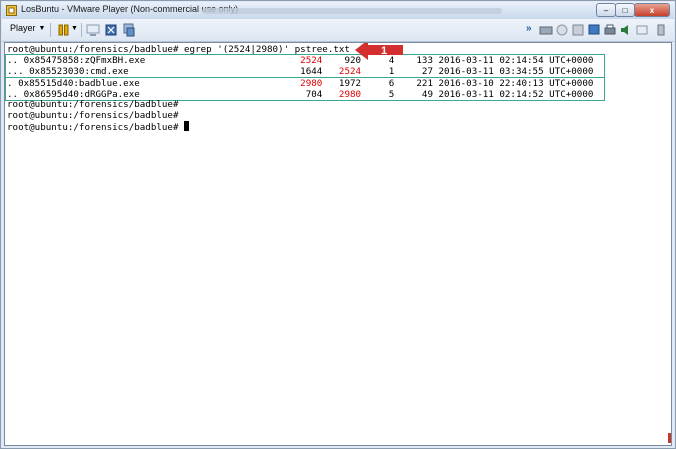 Image resolution: width=676 pixels, height=449 pixels. I want to click on player-label: Player, so click(23, 28).